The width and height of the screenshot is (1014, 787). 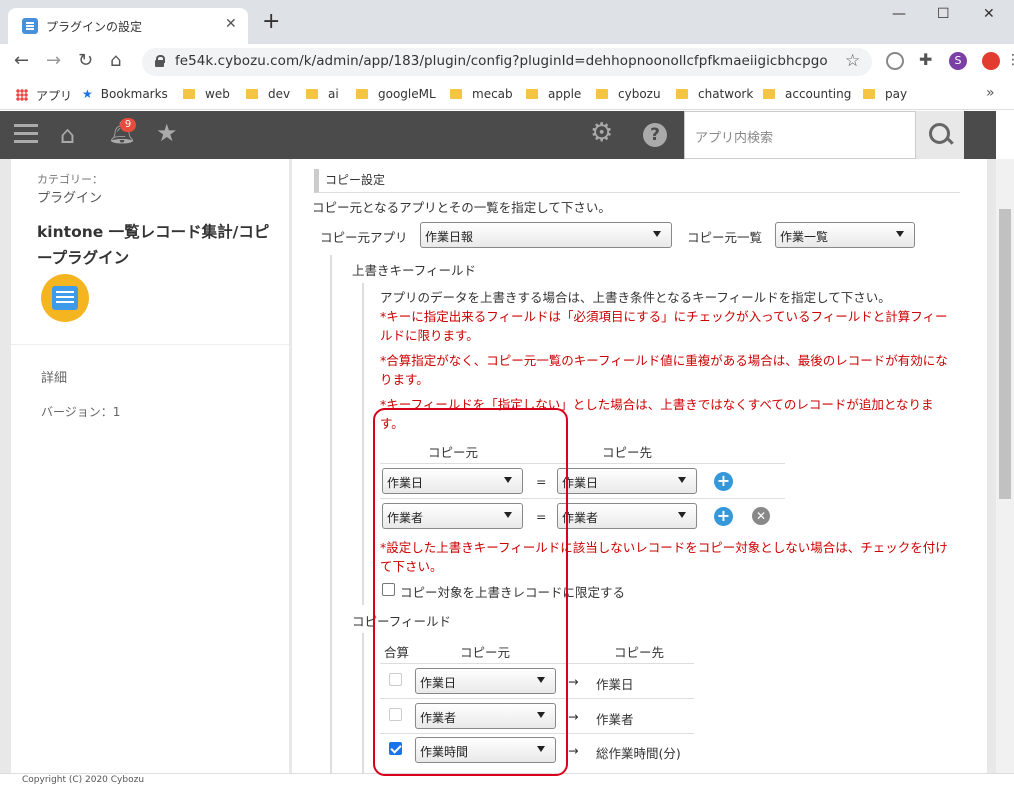 What do you see at coordinates (128, 125) in the screenshot?
I see `notification-count-badge: 9` at bounding box center [128, 125].